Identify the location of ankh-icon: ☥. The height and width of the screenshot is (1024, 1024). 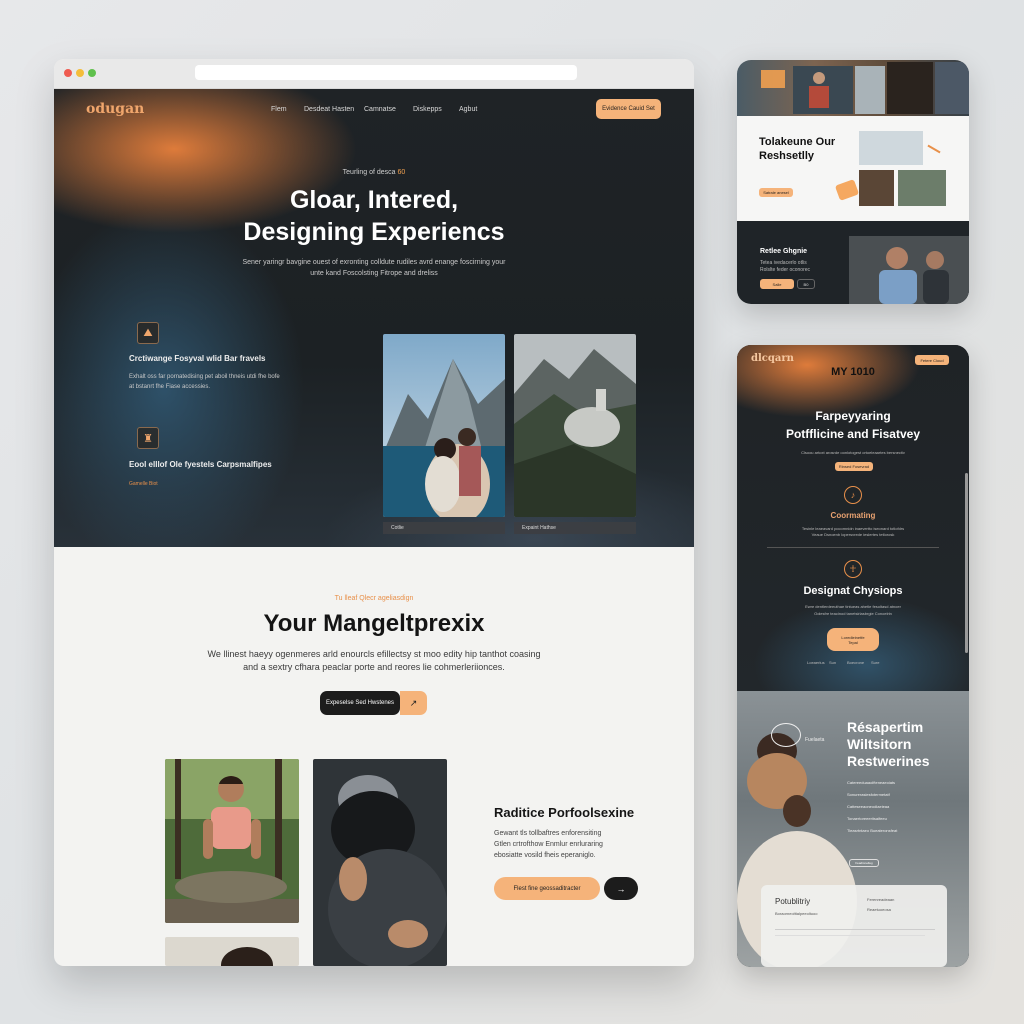
(853, 569).